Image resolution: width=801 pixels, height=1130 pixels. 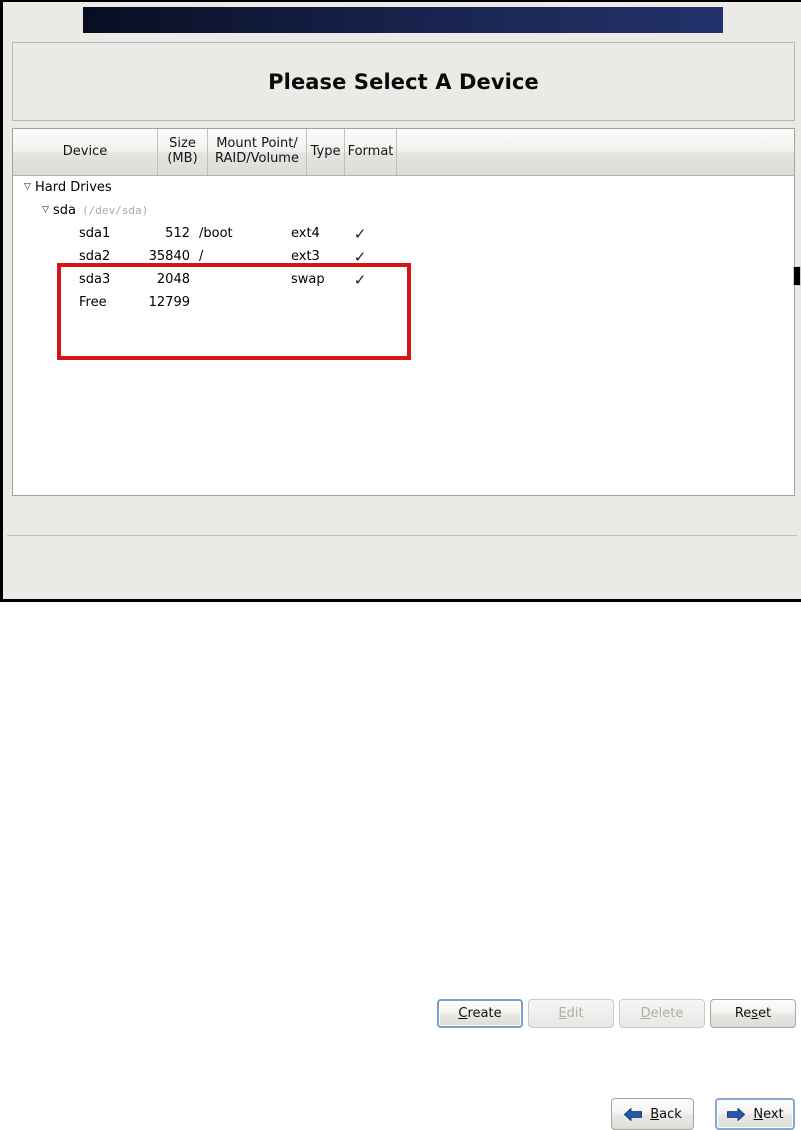 I want to click on cell-type: ext4, so click(x=305, y=233).